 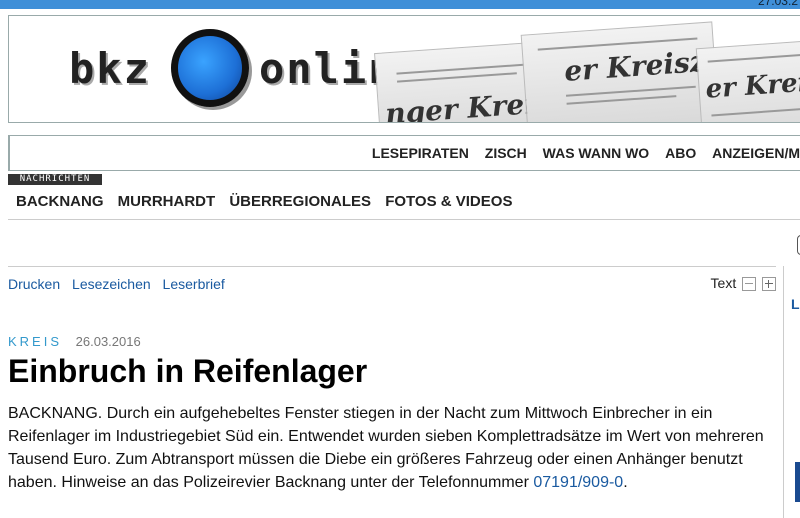 I want to click on article-date: 26.03.2016, so click(x=108, y=341).